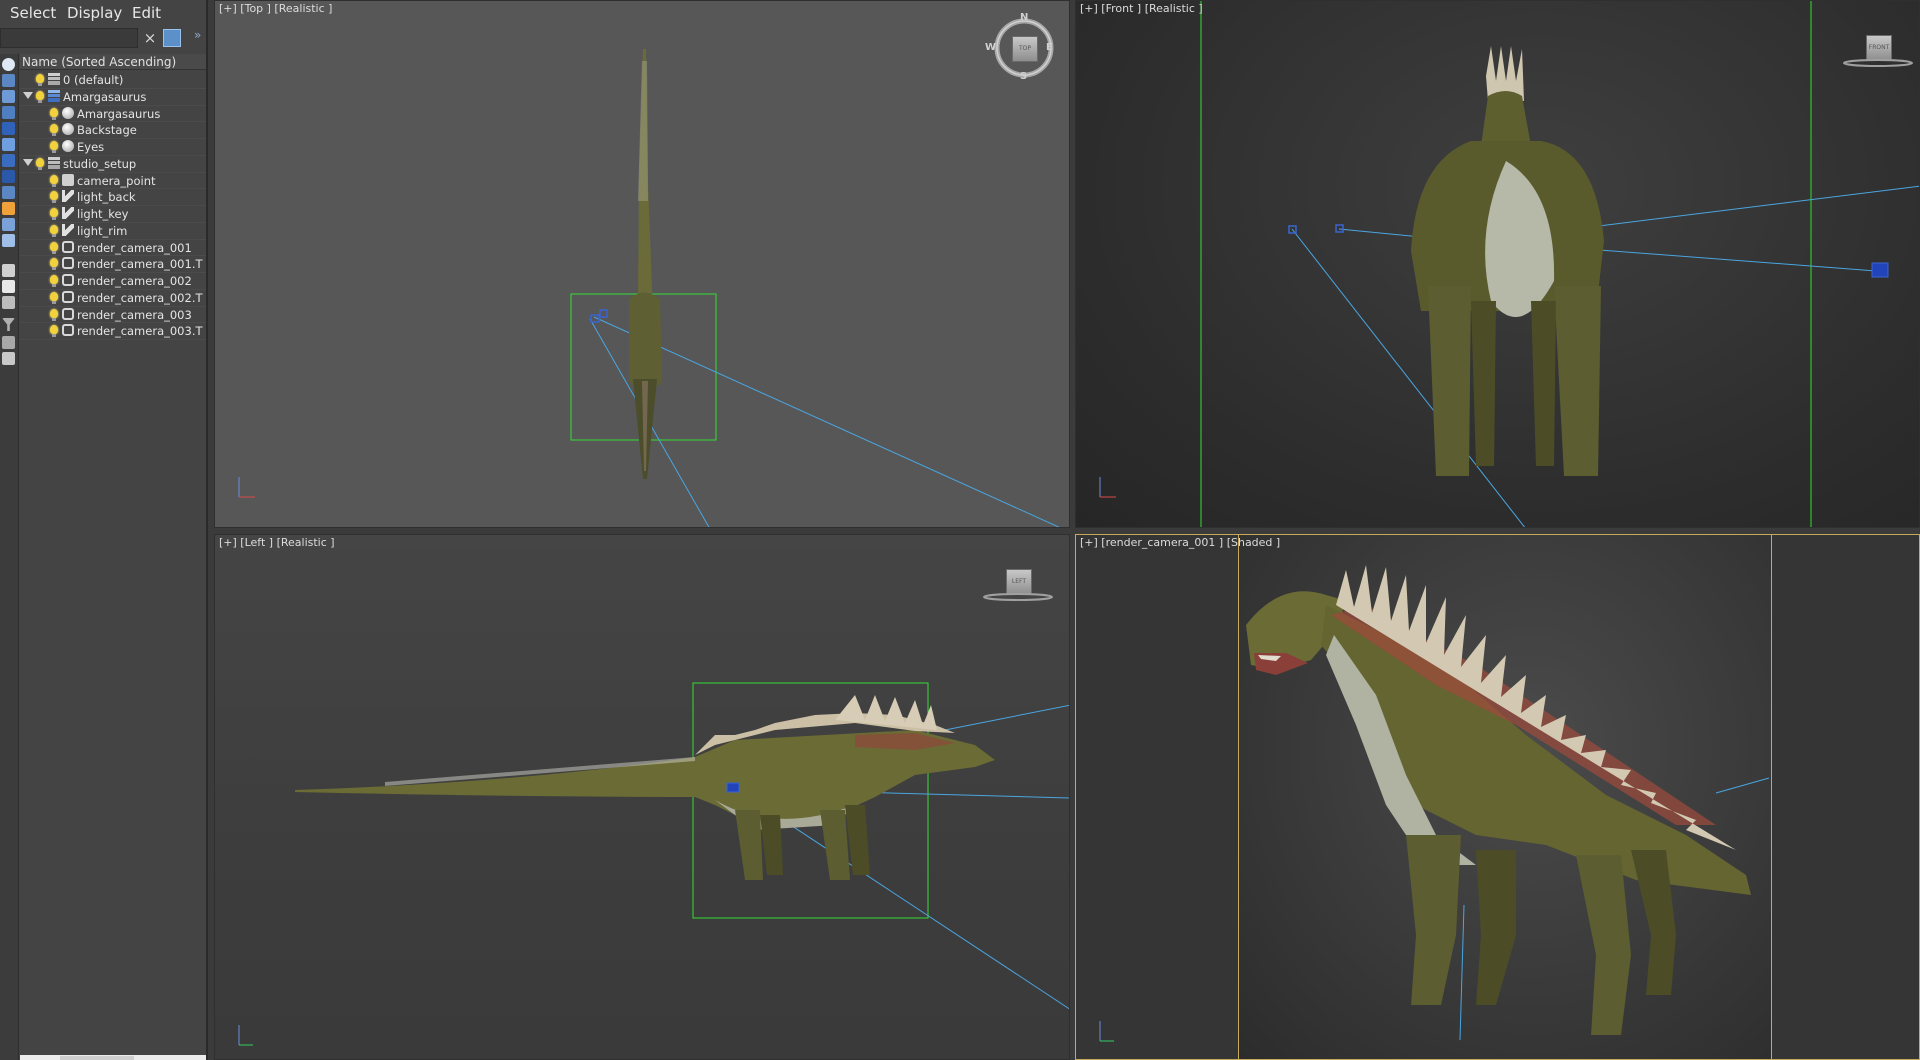 The image size is (1920, 1060). Describe the element at coordinates (8, 176) in the screenshot. I see `display-xrefs-icon` at that location.